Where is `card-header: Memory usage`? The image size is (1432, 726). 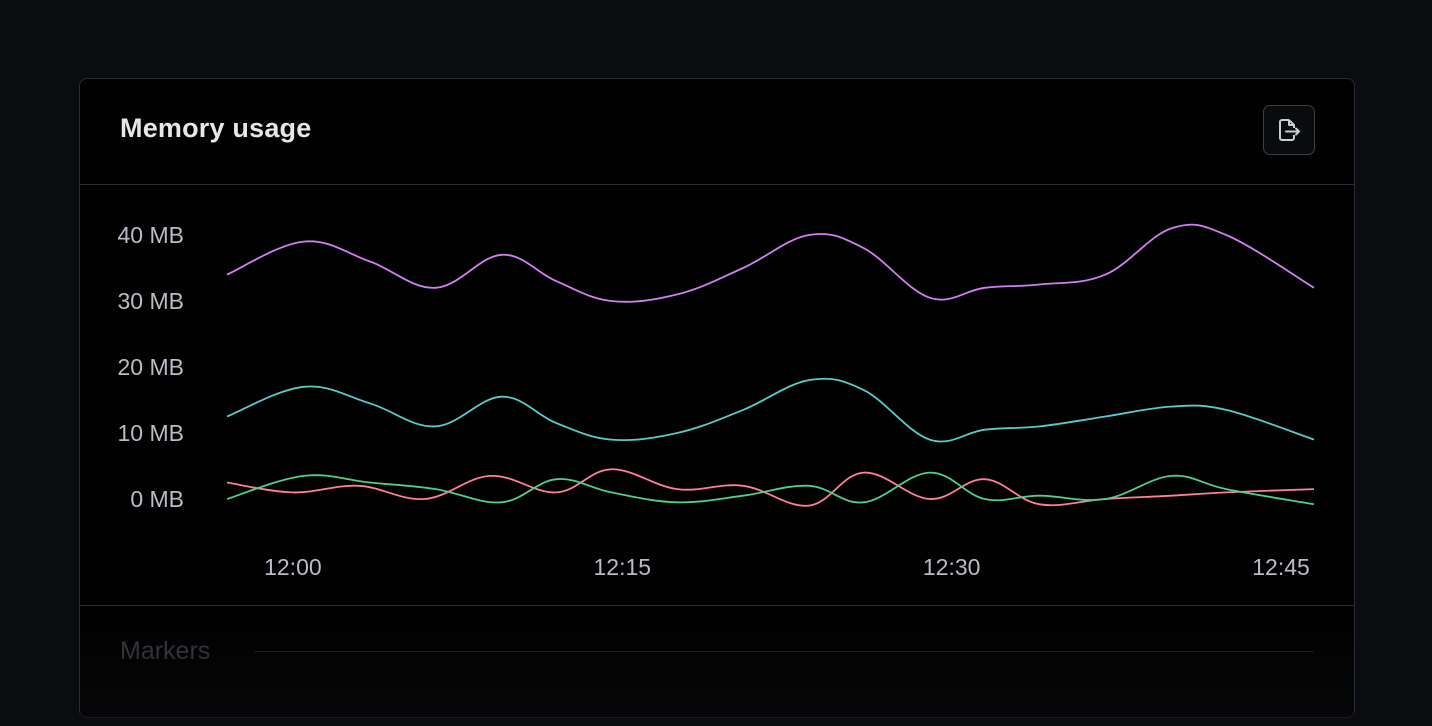
card-header: Memory usage is located at coordinates (717, 132).